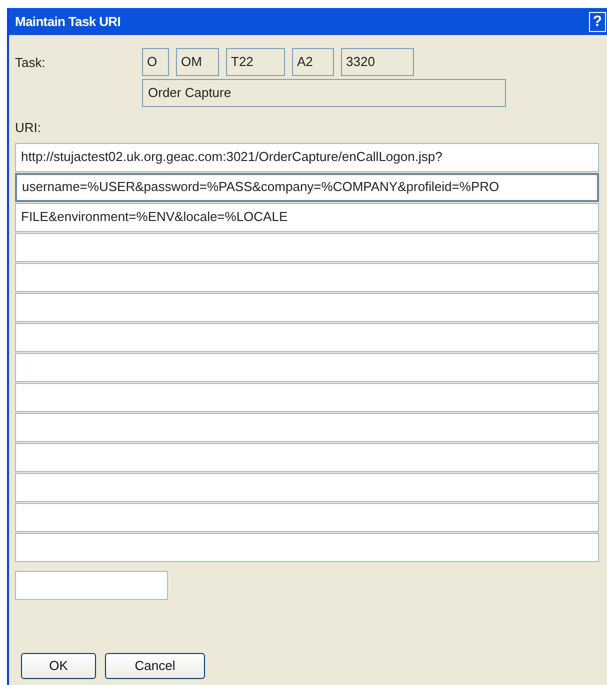 The image size is (607, 685). What do you see at coordinates (255, 62) in the screenshot?
I see `task-code-field: T22` at bounding box center [255, 62].